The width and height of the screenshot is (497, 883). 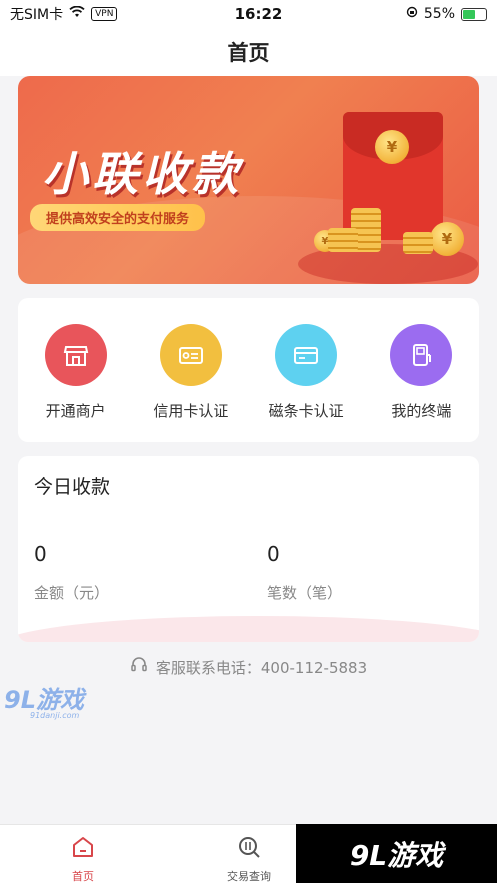 I want to click on count-label: 笔数（笔）, so click(x=305, y=593).